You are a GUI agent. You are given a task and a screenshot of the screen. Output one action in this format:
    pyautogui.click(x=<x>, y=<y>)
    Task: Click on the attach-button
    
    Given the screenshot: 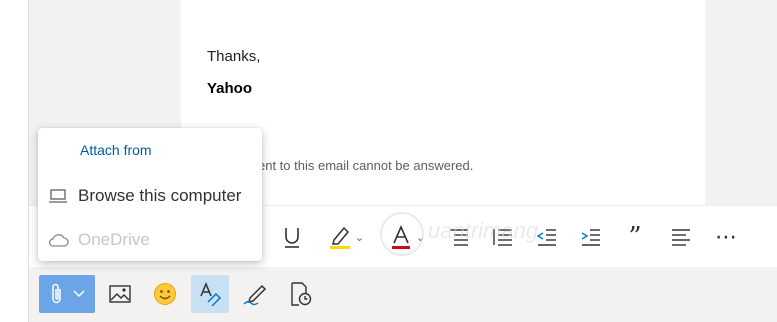 What is the action you would take?
    pyautogui.click(x=67, y=294)
    